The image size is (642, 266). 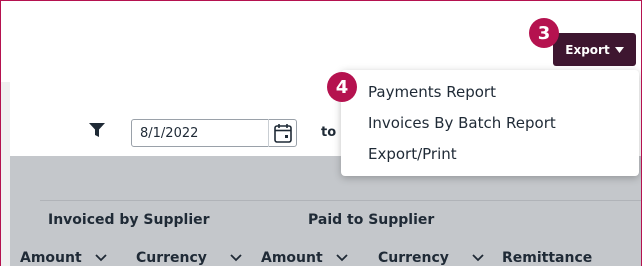 I want to click on column-label: Remittance, so click(x=547, y=258).